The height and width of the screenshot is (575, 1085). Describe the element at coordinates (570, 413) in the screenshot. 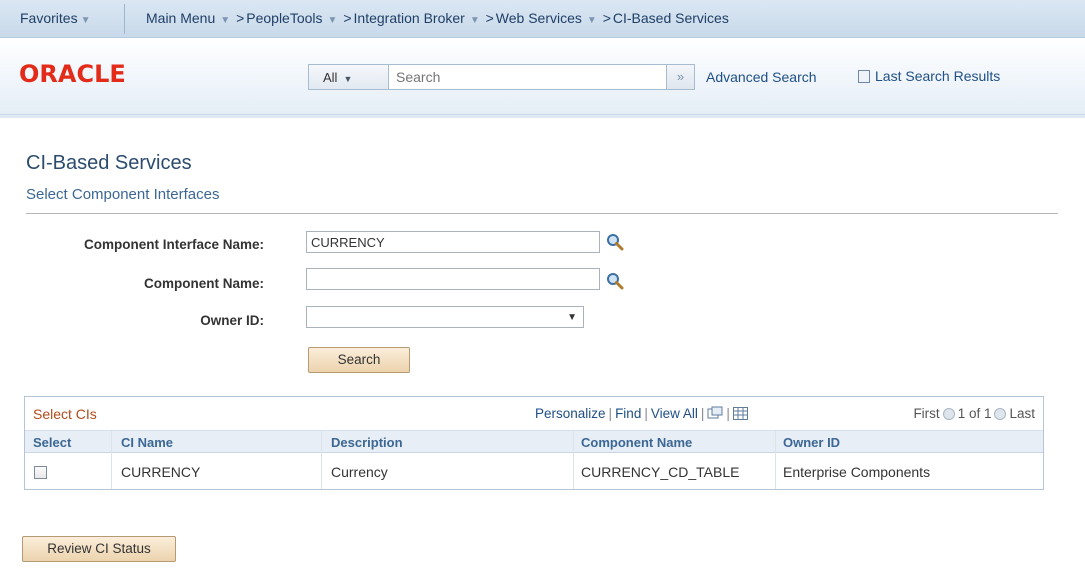

I see `personalize-link: Personalize` at that location.